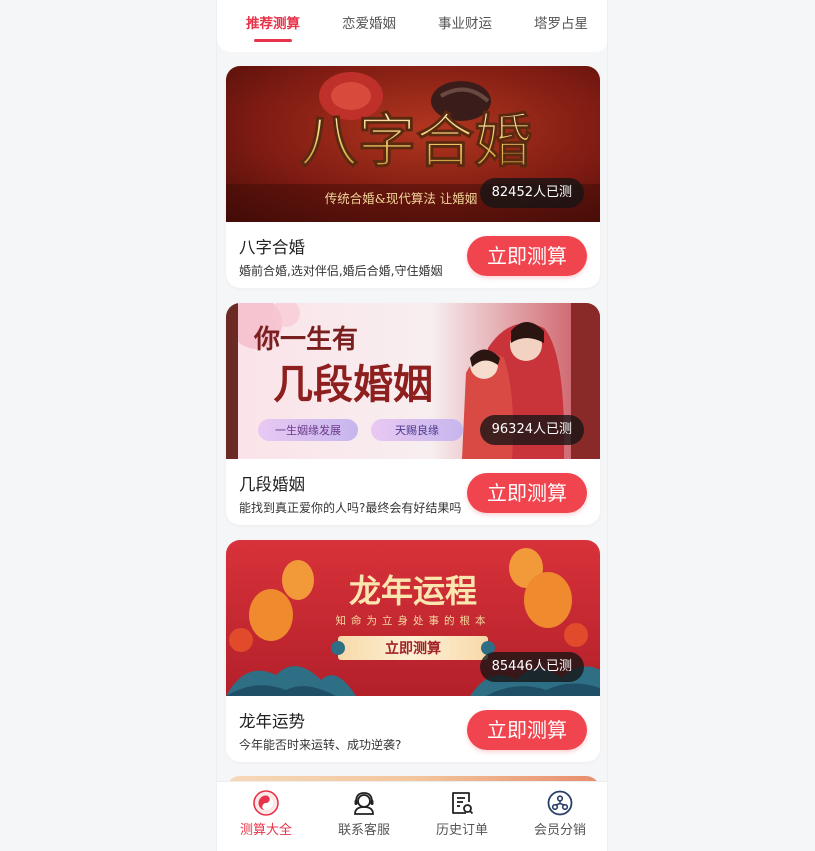  Describe the element at coordinates (364, 816) in the screenshot. I see `nav-item-customer-service: 联系客服` at that location.